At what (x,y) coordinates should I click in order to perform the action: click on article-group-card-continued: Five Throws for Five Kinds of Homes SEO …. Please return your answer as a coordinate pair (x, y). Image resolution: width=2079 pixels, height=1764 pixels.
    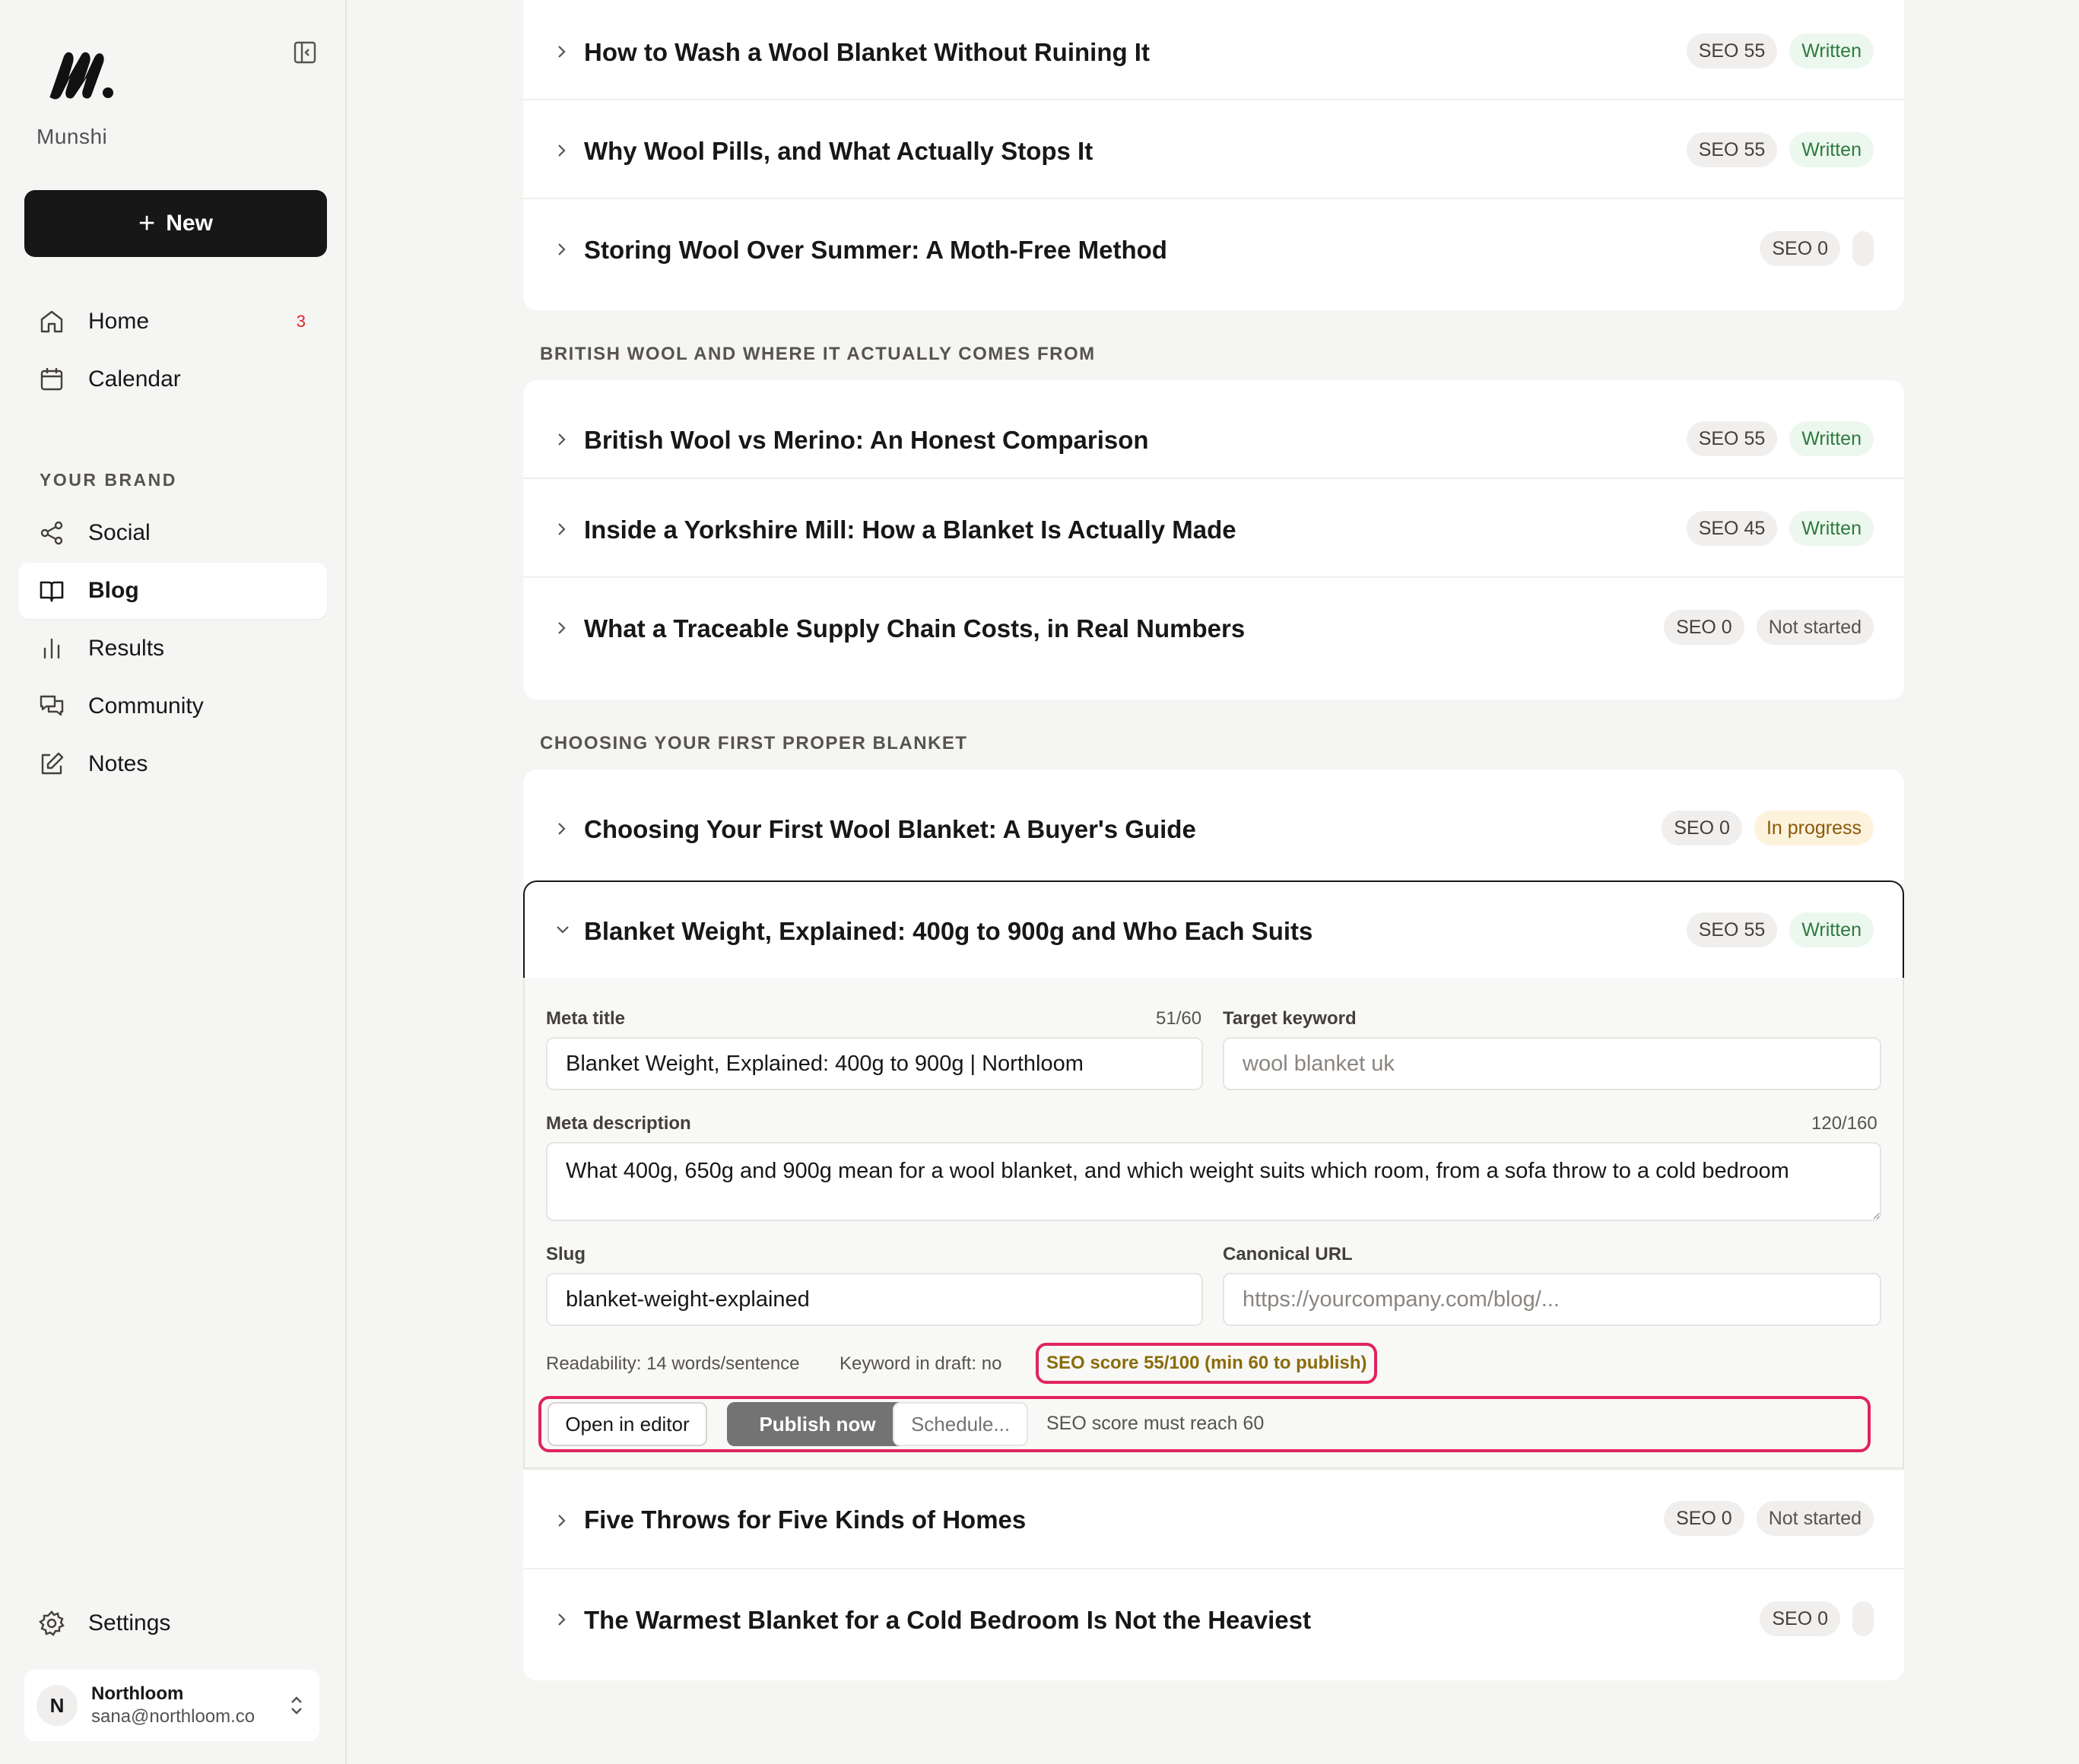
    Looking at the image, I should click on (1213, 1575).